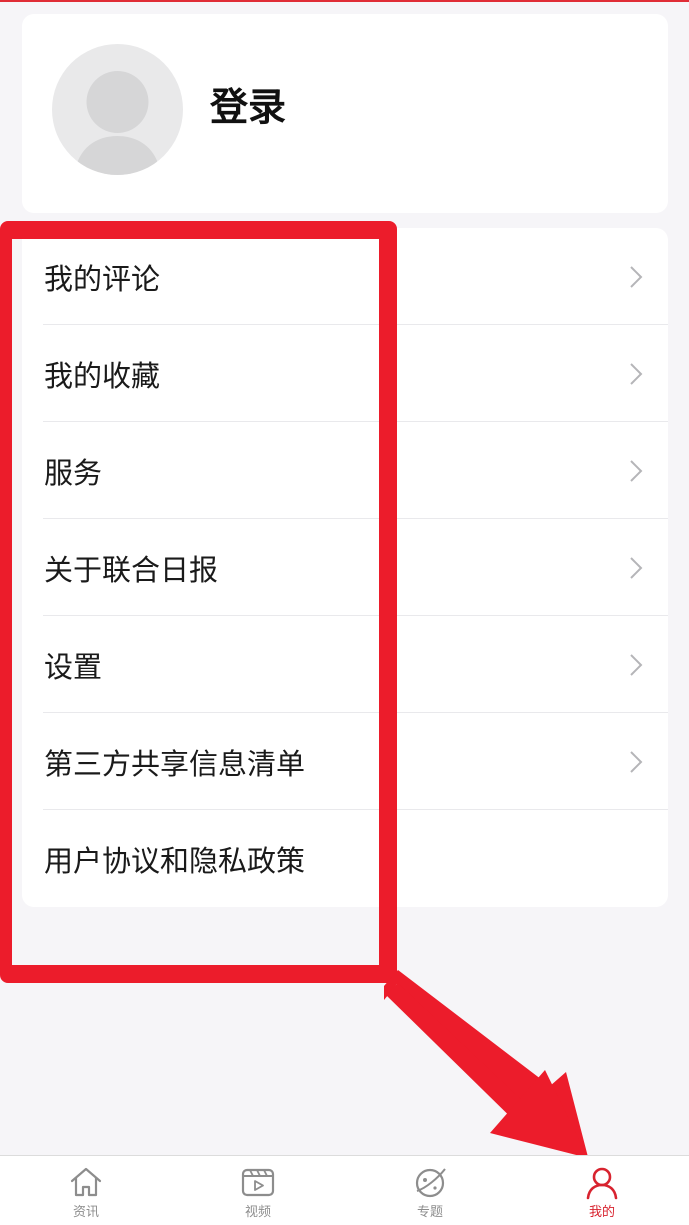 This screenshot has height=1225, width=689. I want to click on tab-topics: 专题, so click(430, 1190).